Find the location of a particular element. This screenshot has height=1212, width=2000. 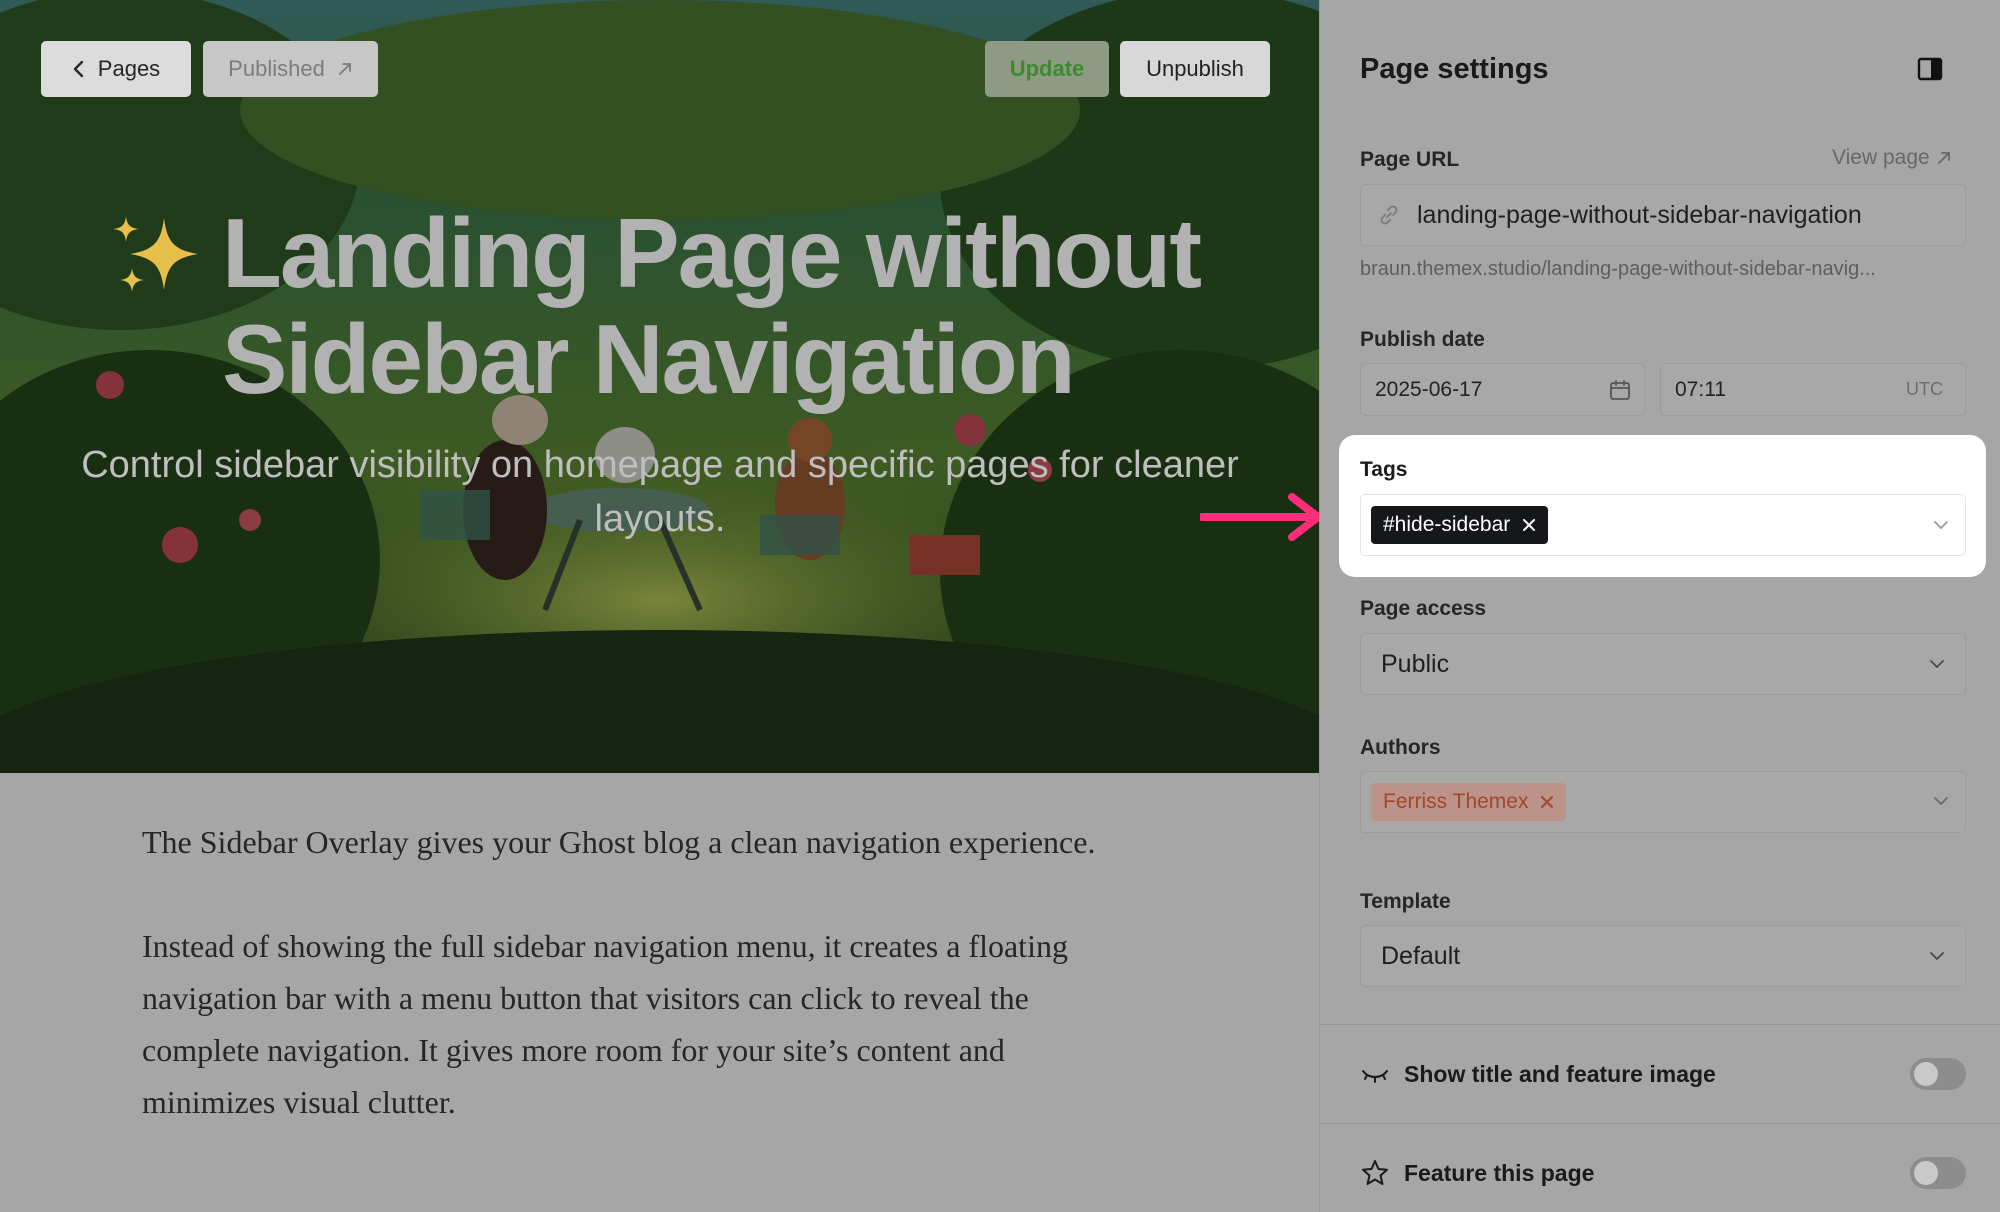

tags-label: Tags is located at coordinates (1384, 469).